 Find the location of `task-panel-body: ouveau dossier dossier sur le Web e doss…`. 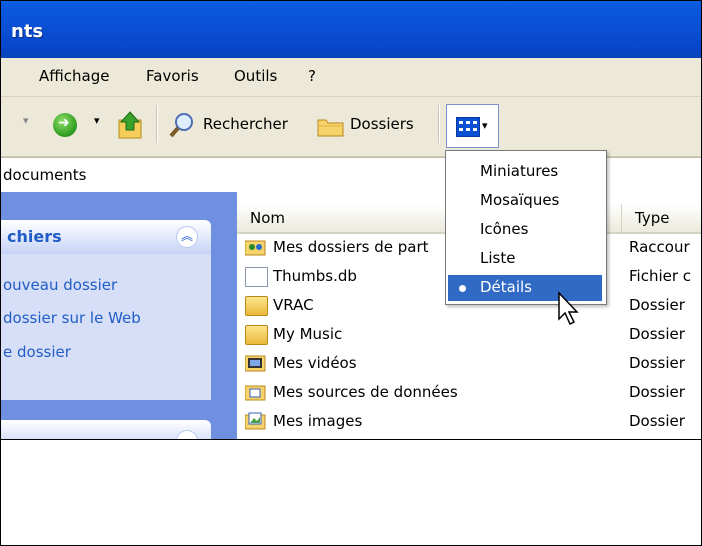

task-panel-body: ouveau dossier dossier sur le Web e doss… is located at coordinates (106, 327).